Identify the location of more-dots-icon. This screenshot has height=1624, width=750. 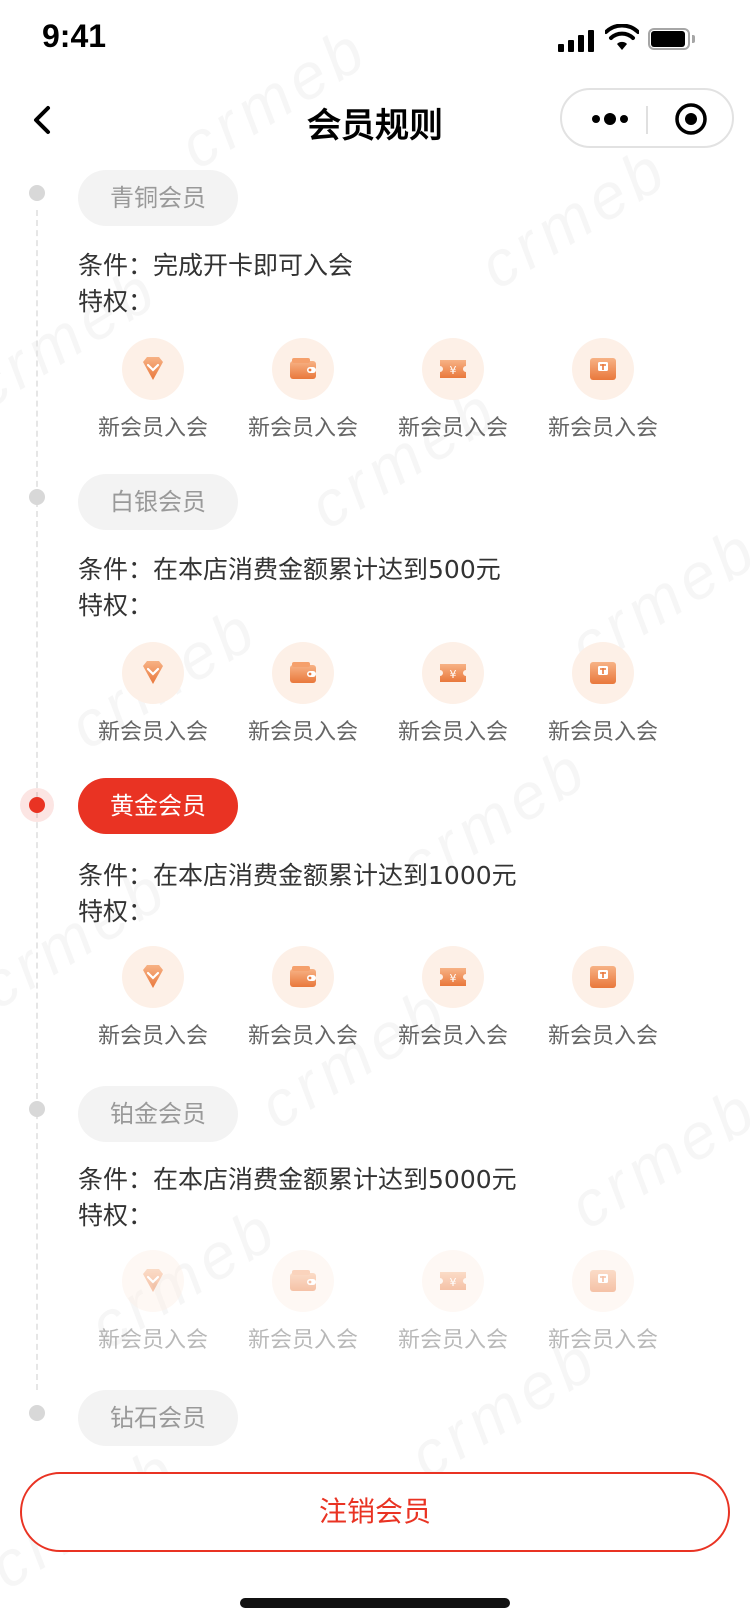
(610, 119).